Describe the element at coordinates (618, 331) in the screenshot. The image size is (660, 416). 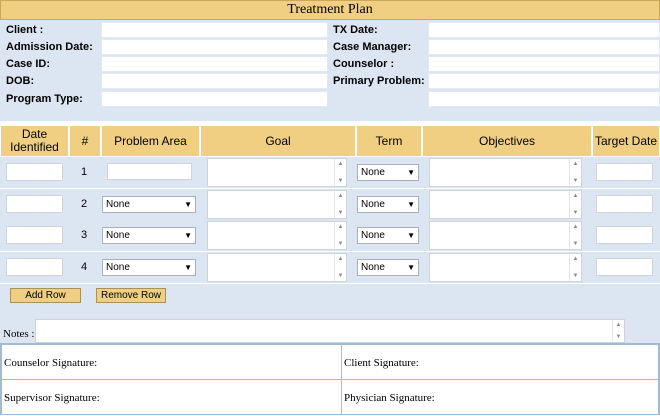
I see `notes-scrollbar: ▲ ▼` at that location.